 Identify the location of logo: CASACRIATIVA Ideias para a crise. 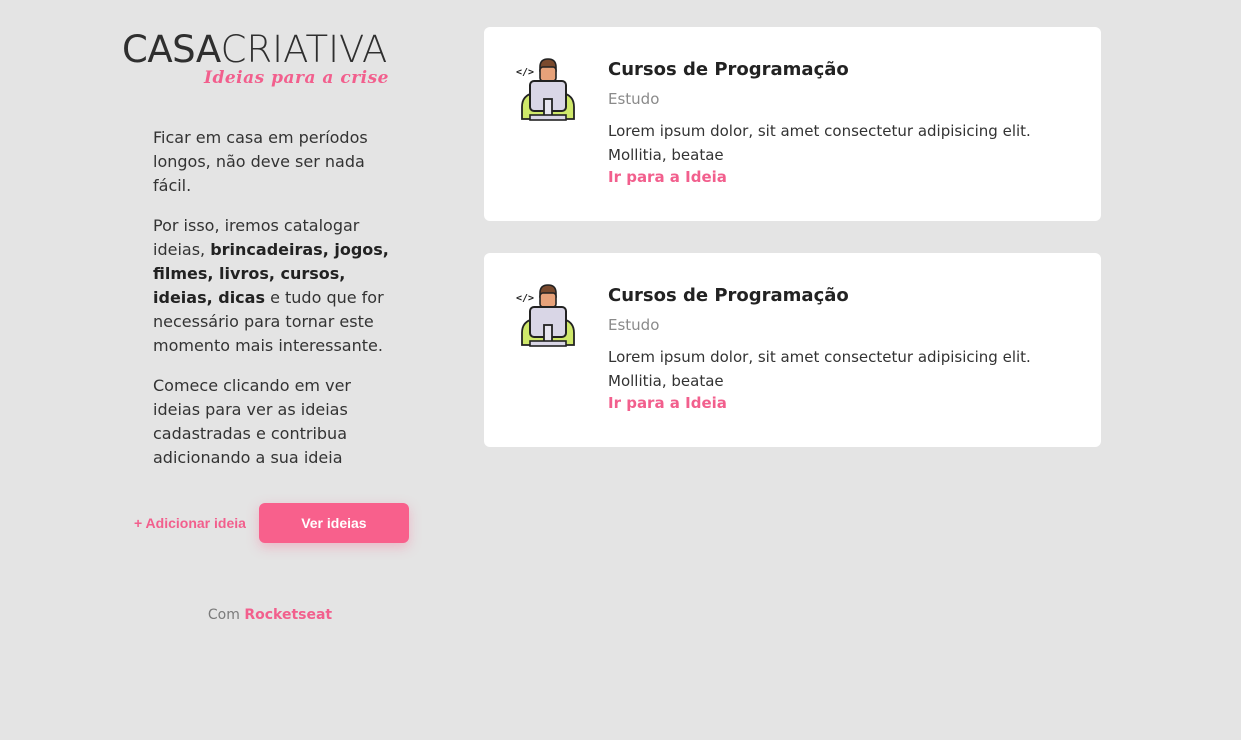
(268, 62).